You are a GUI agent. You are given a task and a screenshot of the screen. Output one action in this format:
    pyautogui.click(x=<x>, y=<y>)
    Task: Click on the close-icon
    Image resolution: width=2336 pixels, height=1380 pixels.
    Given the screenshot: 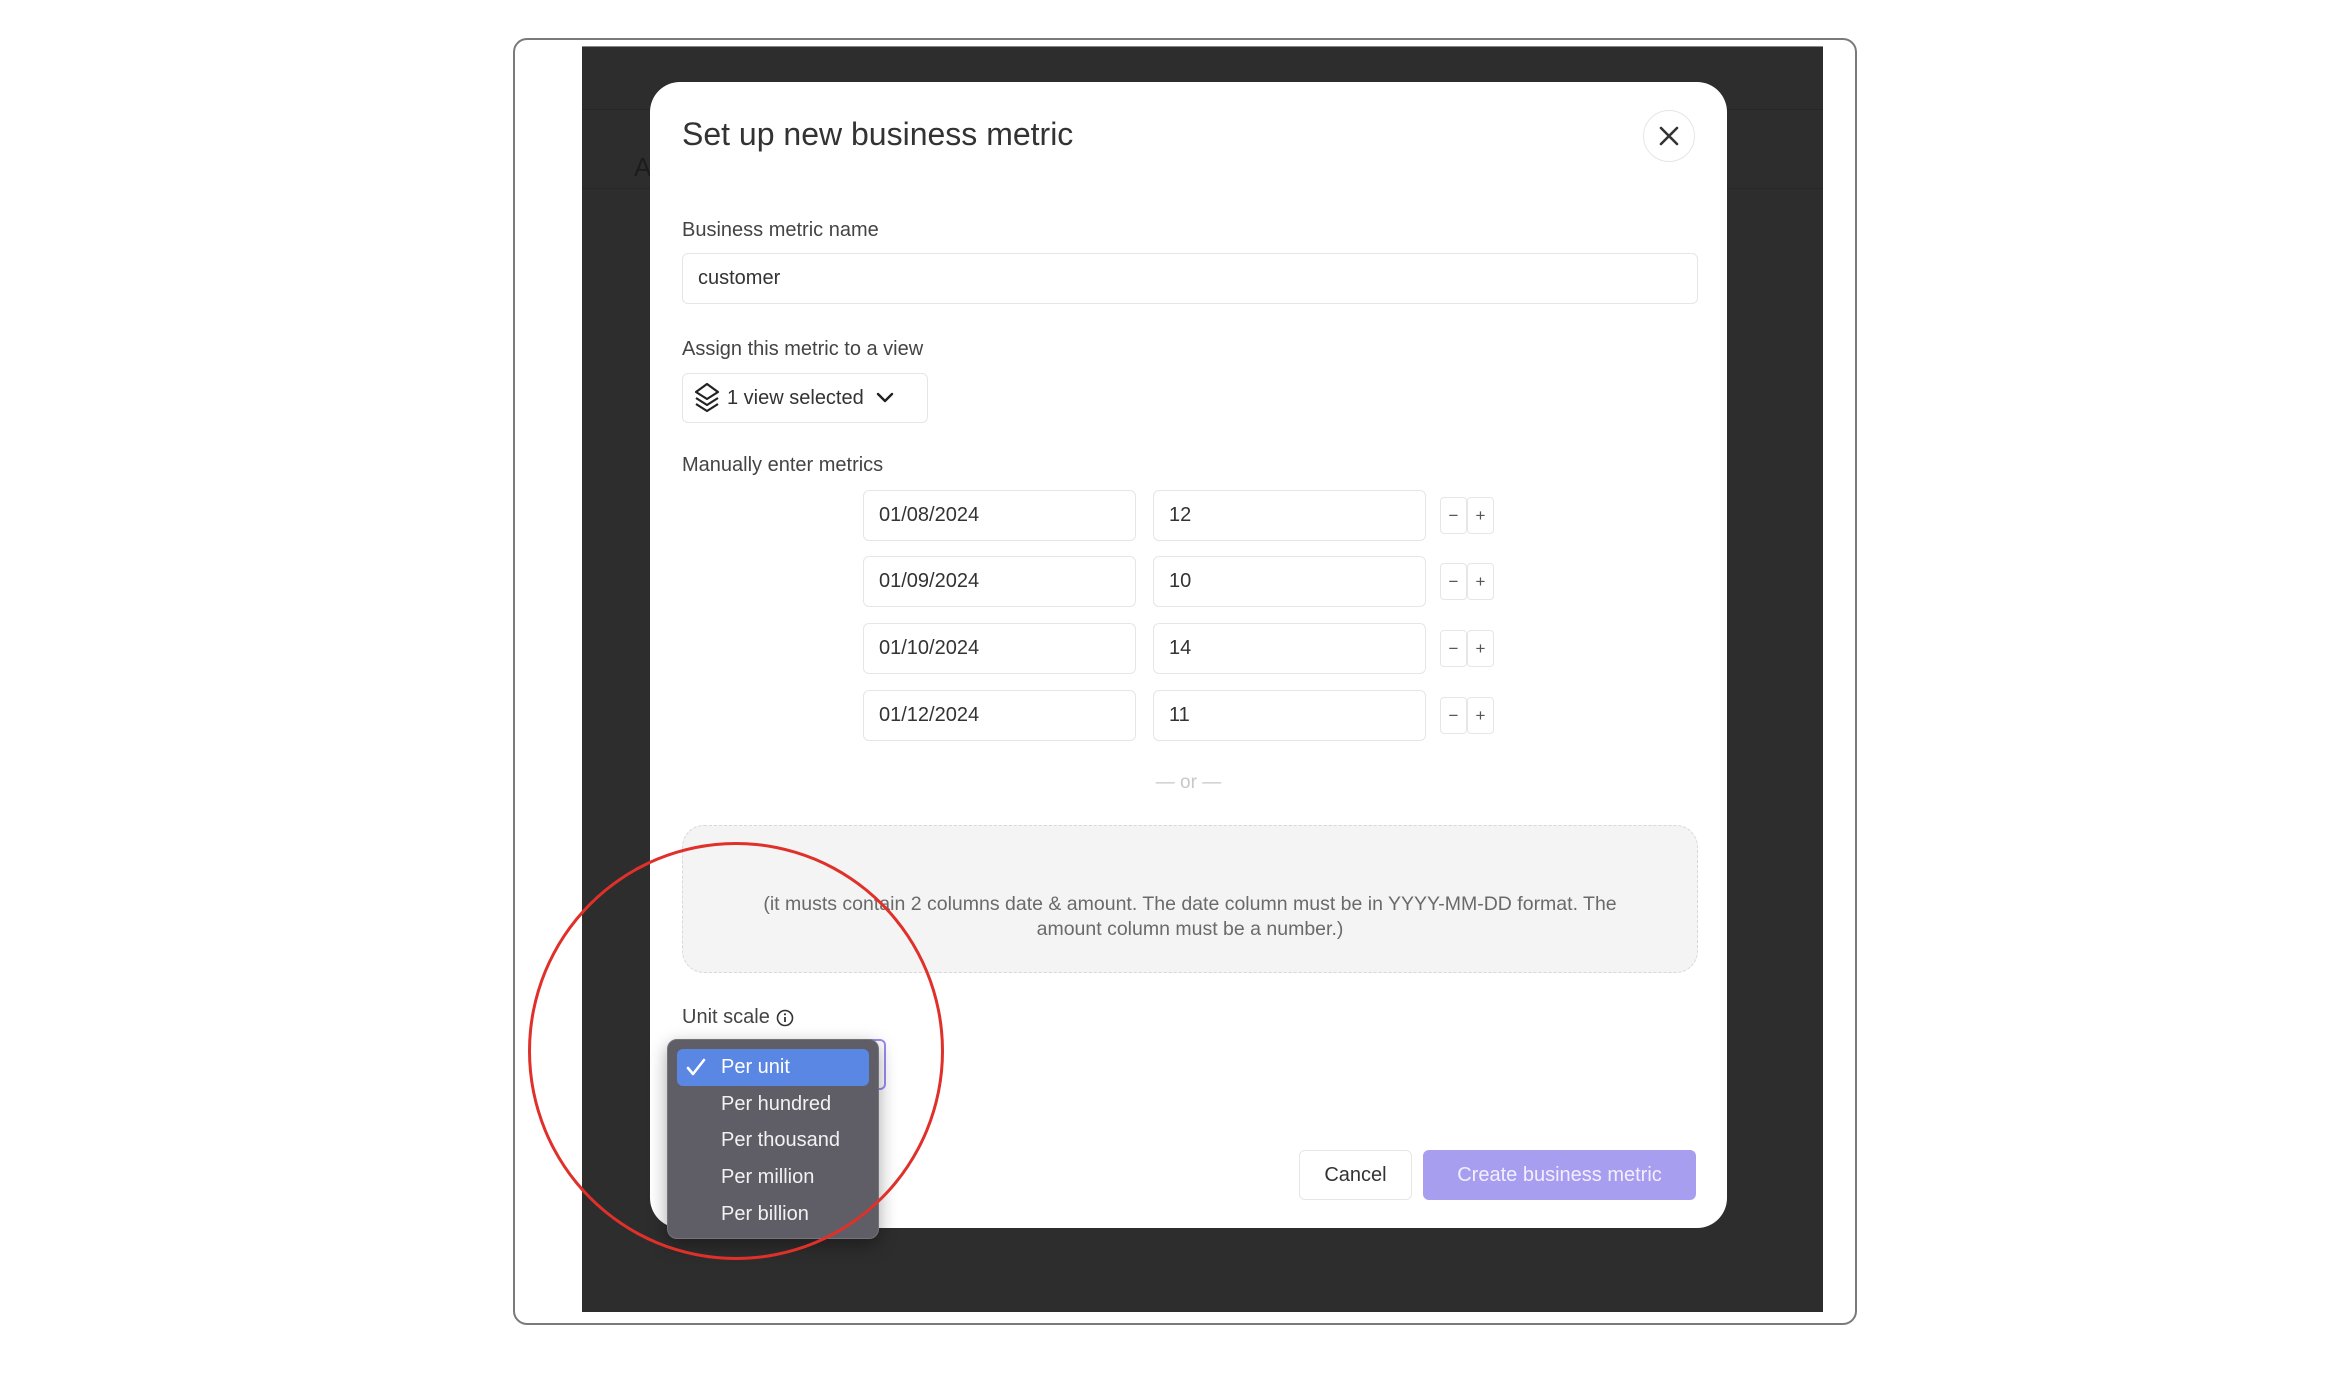 What is the action you would take?
    pyautogui.click(x=1669, y=136)
    